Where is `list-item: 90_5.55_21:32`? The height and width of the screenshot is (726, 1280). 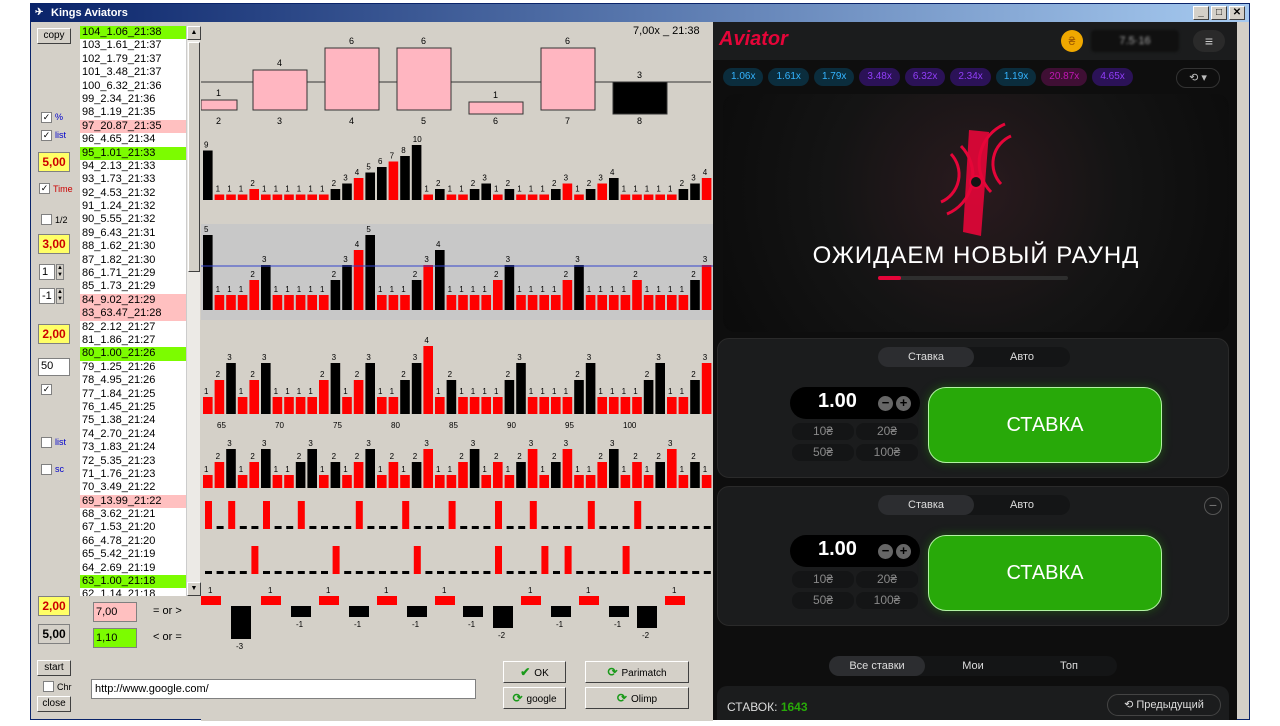
list-item: 90_5.55_21:32 is located at coordinates (134, 219).